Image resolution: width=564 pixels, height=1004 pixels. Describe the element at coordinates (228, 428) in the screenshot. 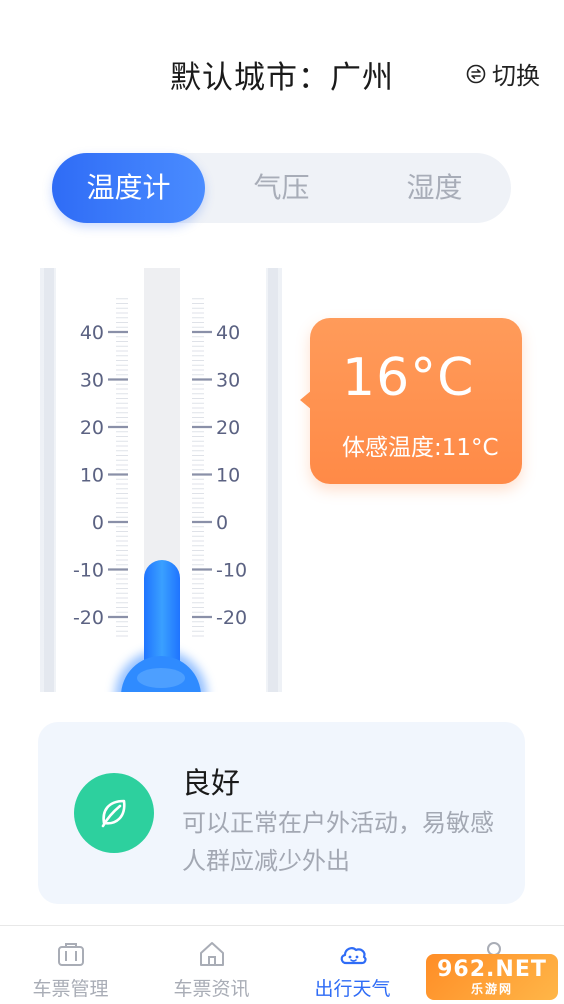

I see `scale-label-right: 20` at that location.